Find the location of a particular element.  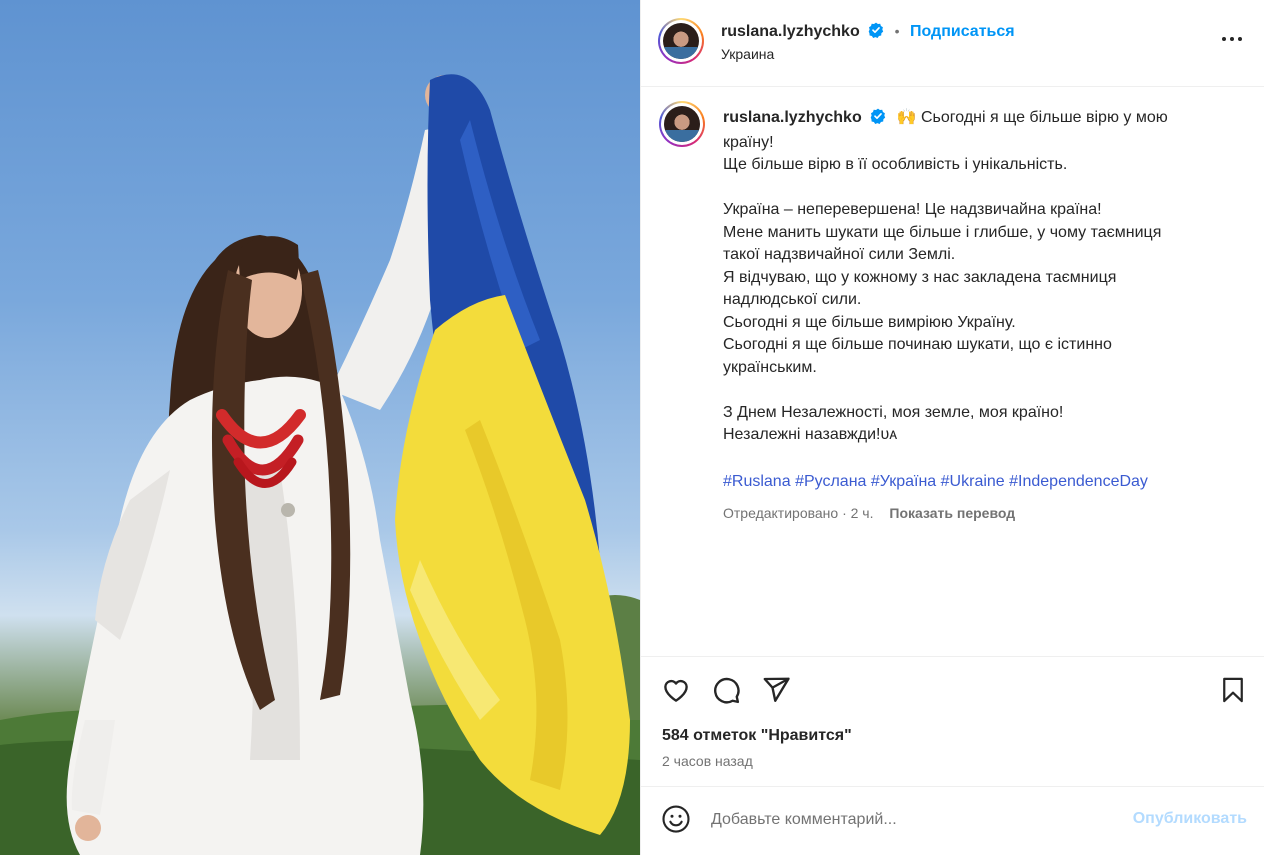

follow-button: Подписаться is located at coordinates (962, 31).